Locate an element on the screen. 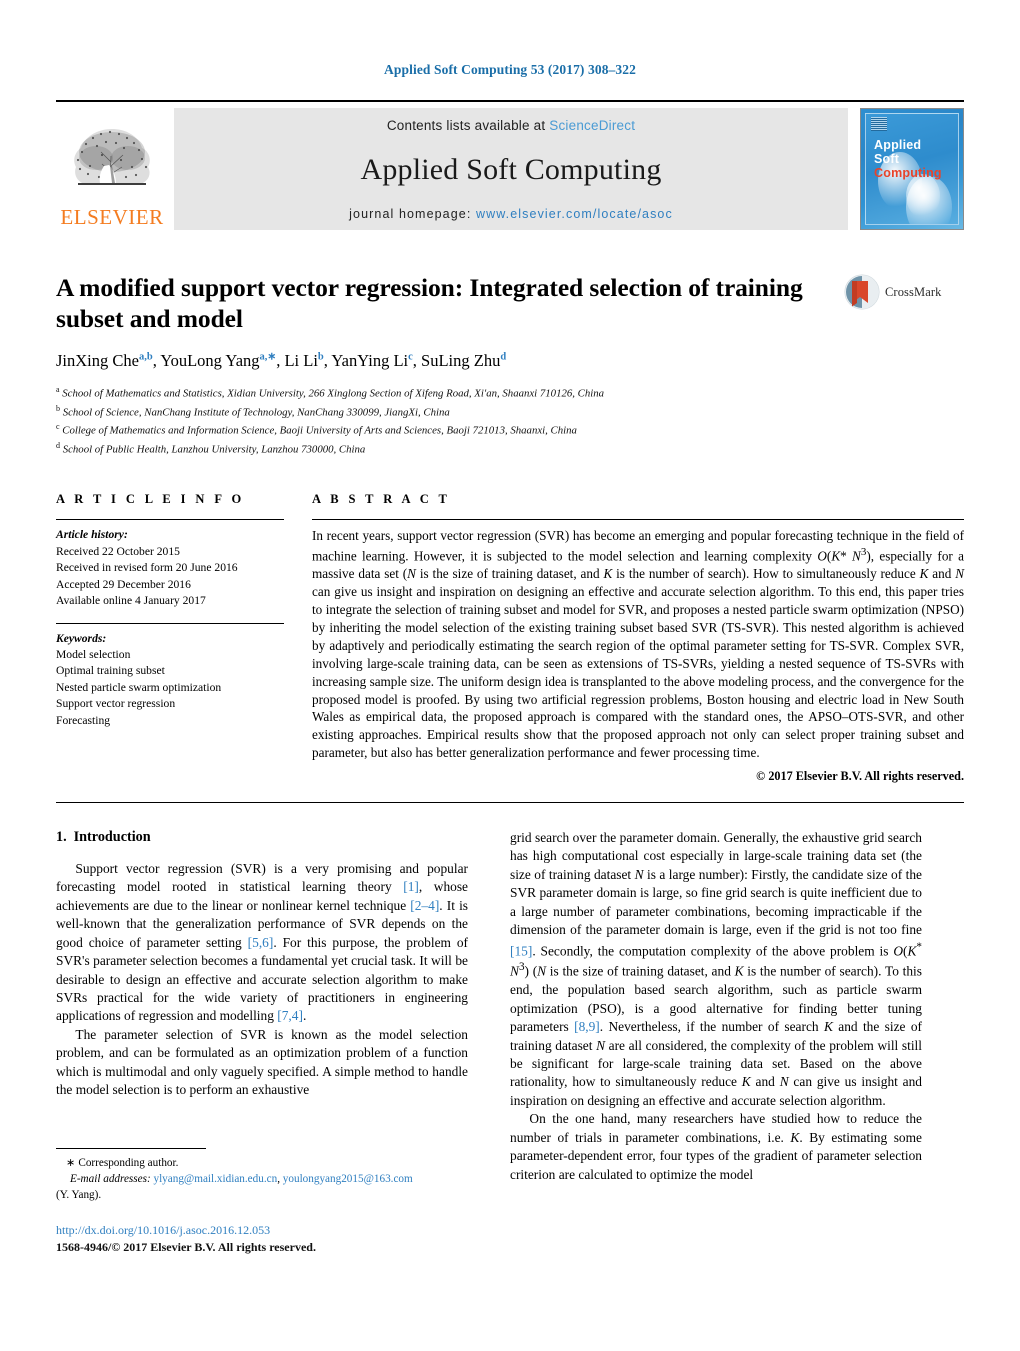  keywords-label: Keywords: is located at coordinates (81, 638).